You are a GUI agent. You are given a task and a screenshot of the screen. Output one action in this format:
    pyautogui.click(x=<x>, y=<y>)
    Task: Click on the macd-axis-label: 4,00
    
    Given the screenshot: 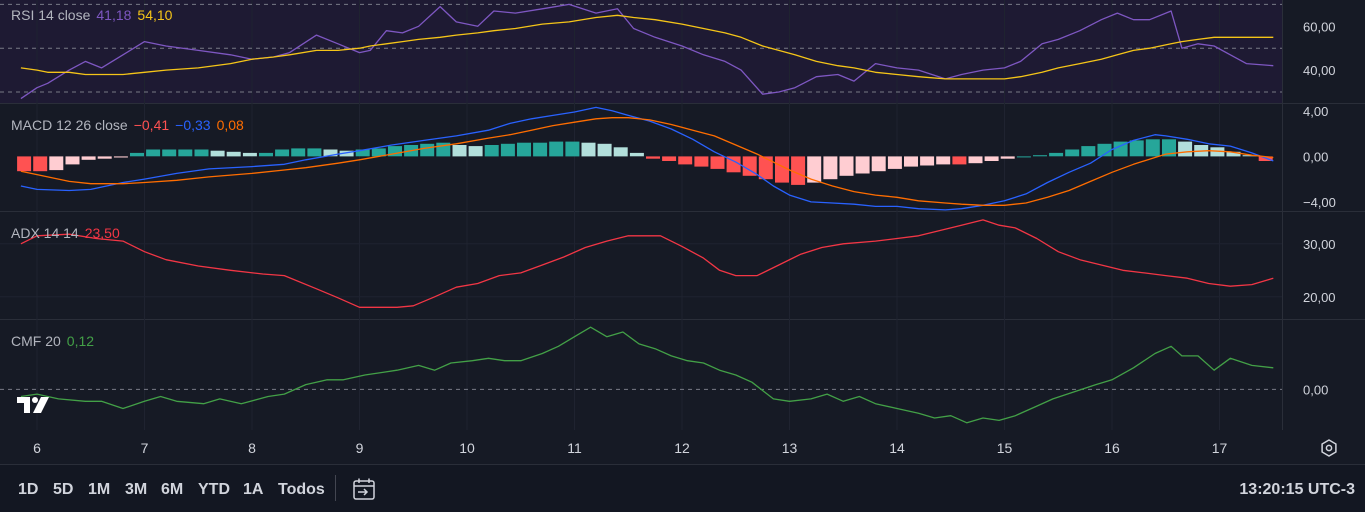 What is the action you would take?
    pyautogui.click(x=1315, y=111)
    